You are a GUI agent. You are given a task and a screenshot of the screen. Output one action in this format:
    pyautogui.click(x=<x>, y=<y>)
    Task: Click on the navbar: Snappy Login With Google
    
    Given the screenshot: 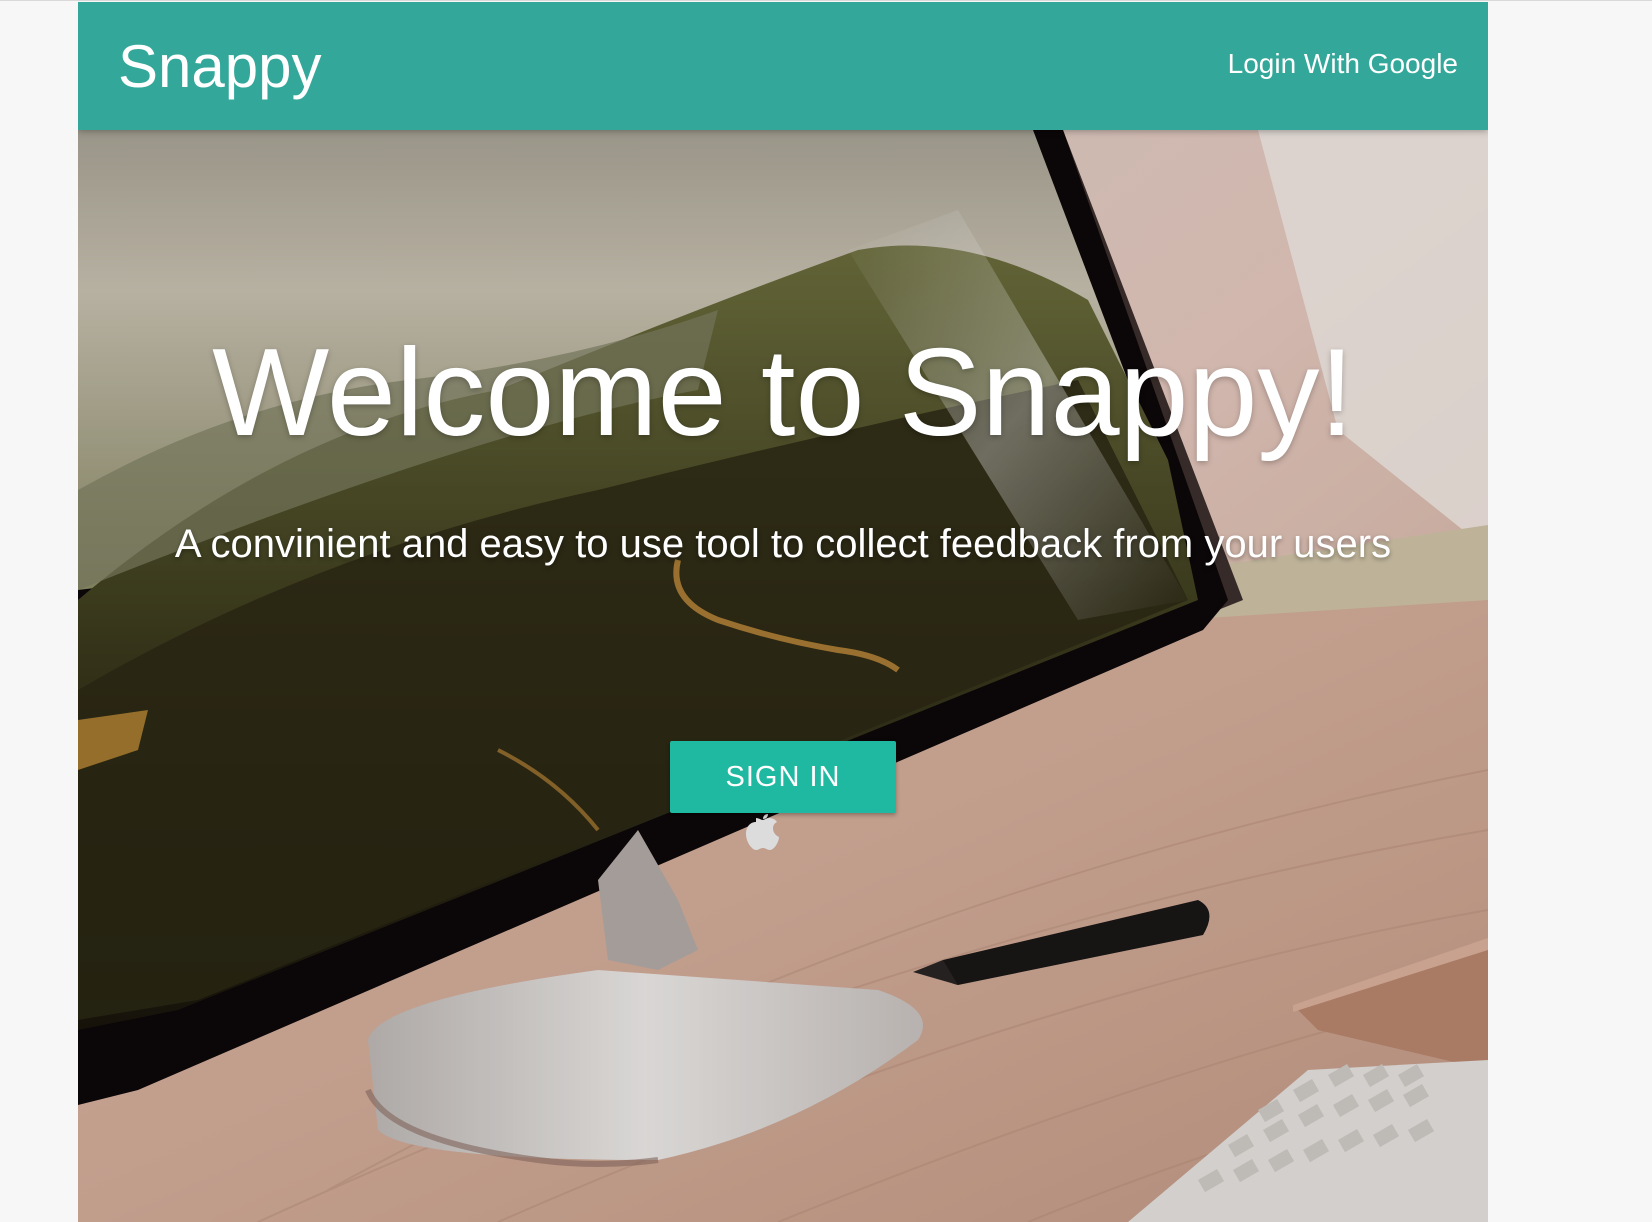 What is the action you would take?
    pyautogui.click(x=783, y=66)
    